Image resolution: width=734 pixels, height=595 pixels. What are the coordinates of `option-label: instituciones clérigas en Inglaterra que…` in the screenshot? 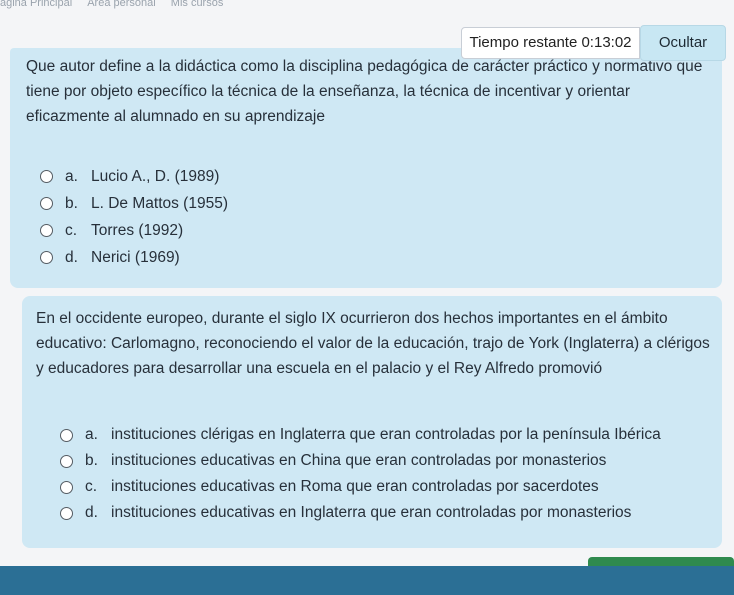 It's located at (386, 434).